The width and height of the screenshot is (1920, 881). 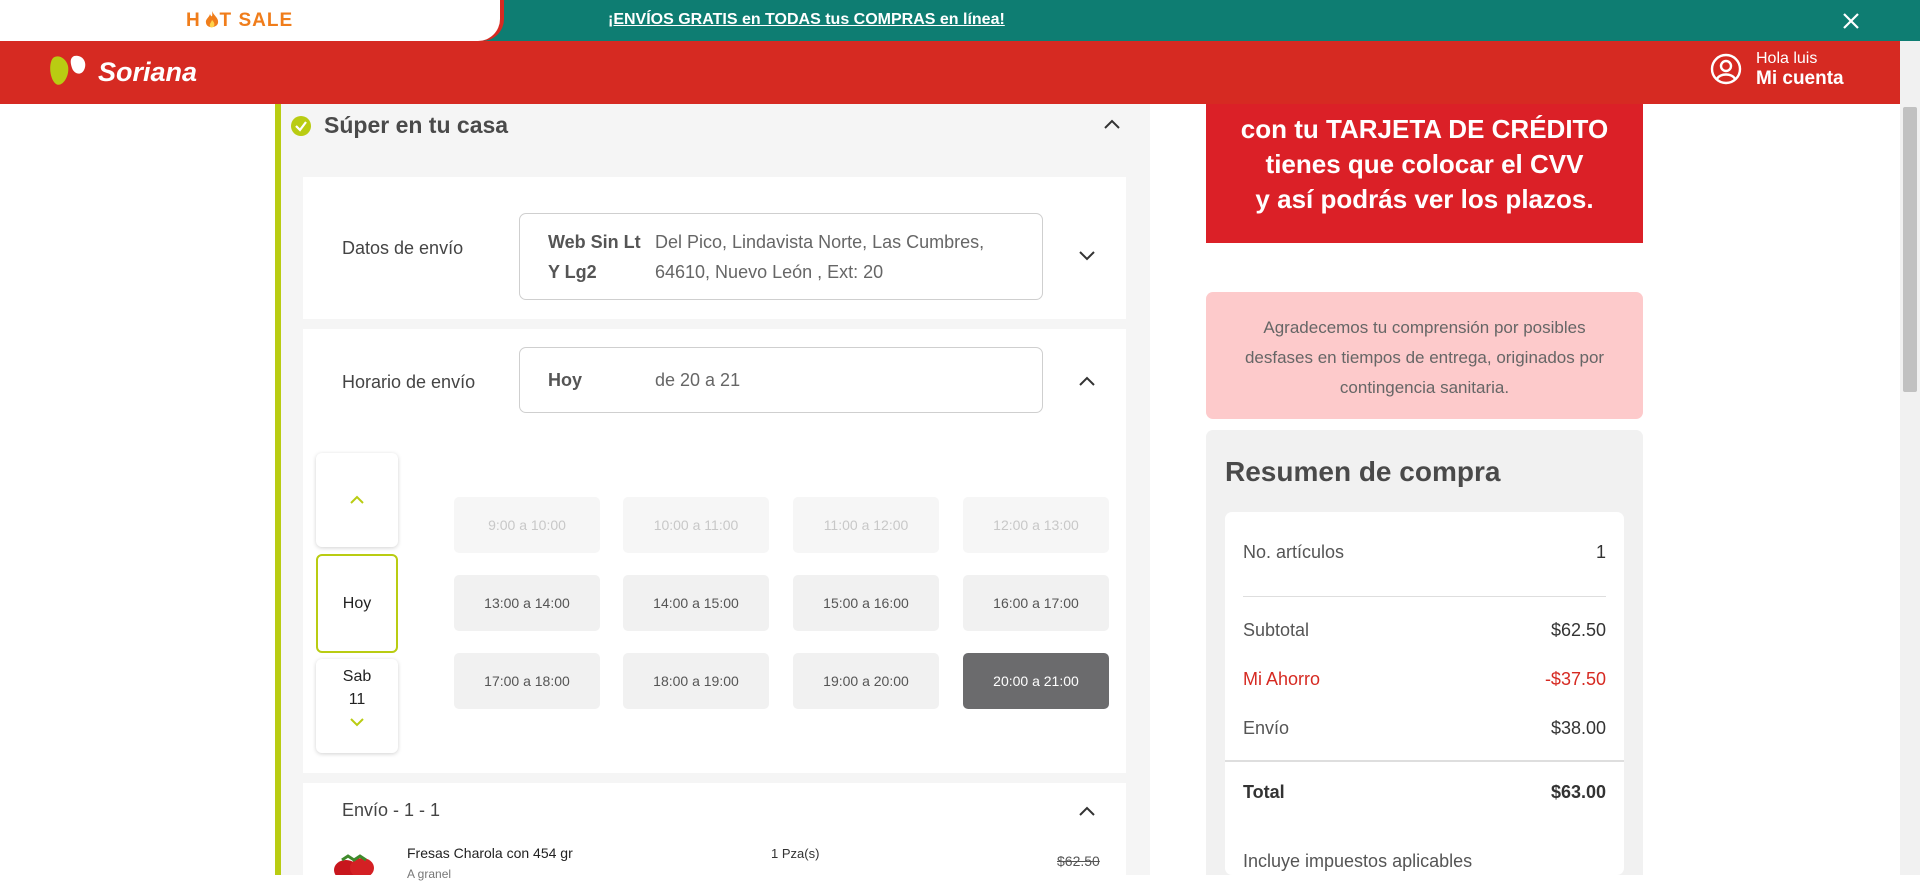 What do you see at coordinates (1276, 630) in the screenshot?
I see `subtotal-label: Subtotal` at bounding box center [1276, 630].